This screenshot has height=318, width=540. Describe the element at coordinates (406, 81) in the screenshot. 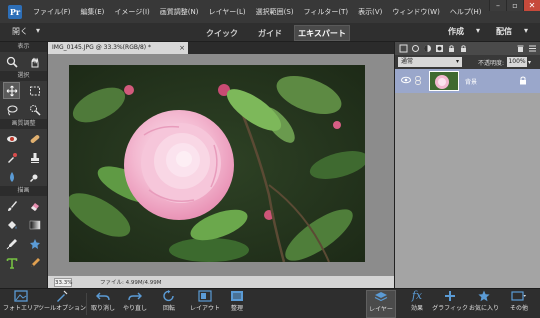

I see `eye-icon` at that location.